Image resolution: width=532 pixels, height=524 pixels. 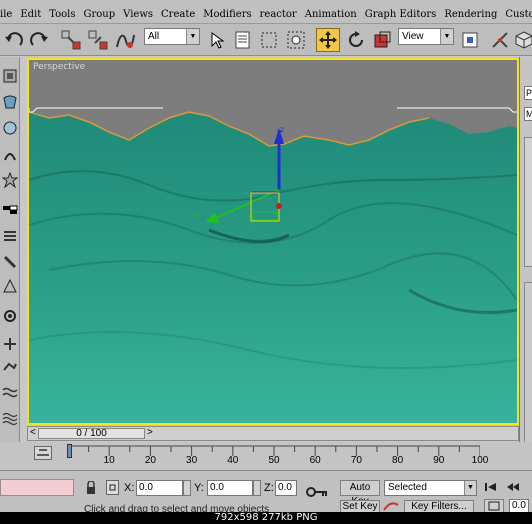 What do you see at coordinates (154, 36) in the screenshot?
I see `selection-filter-value: All` at bounding box center [154, 36].